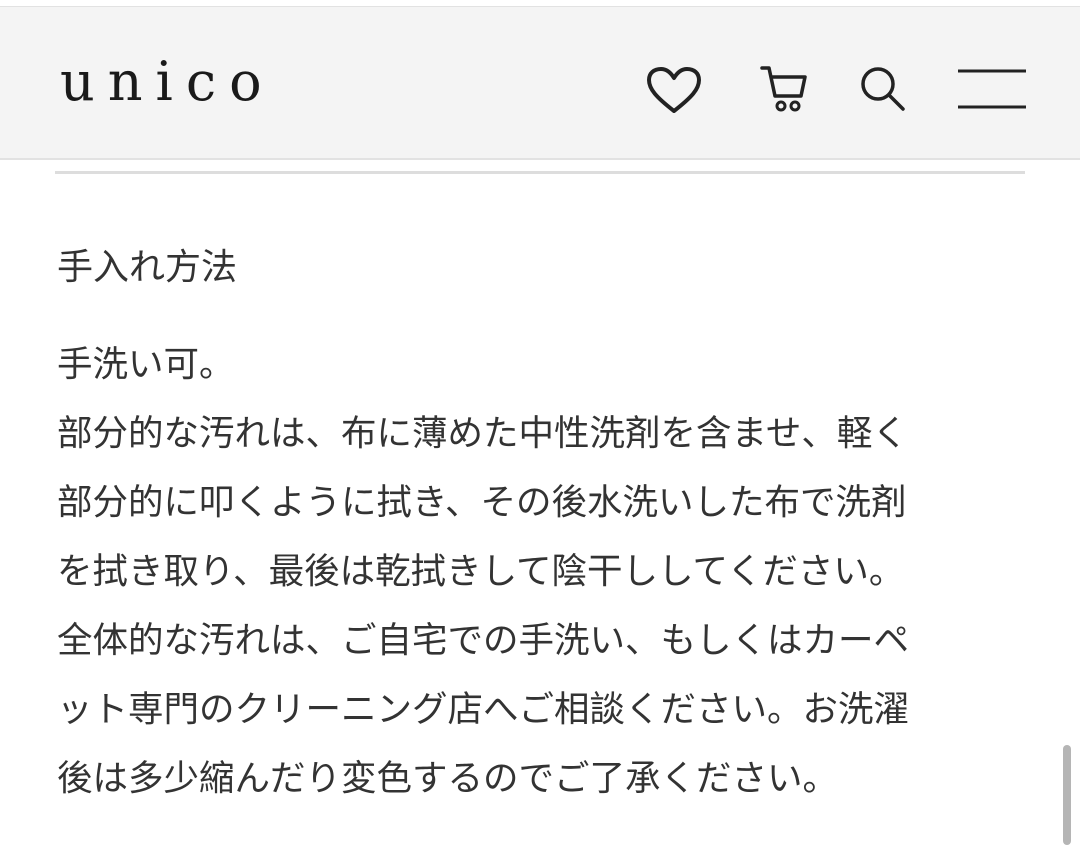 Image resolution: width=1080 pixels, height=845 pixels. Describe the element at coordinates (540, 172) in the screenshot. I see `section-divider` at that location.